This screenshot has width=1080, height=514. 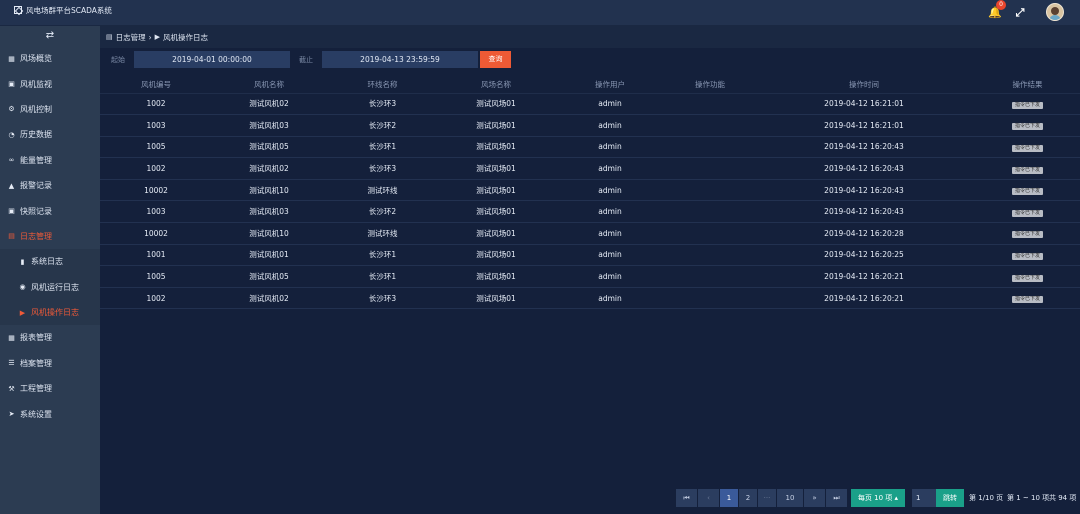 I want to click on app-brand: 风电场群平台SCADA系统, so click(x=63, y=10).